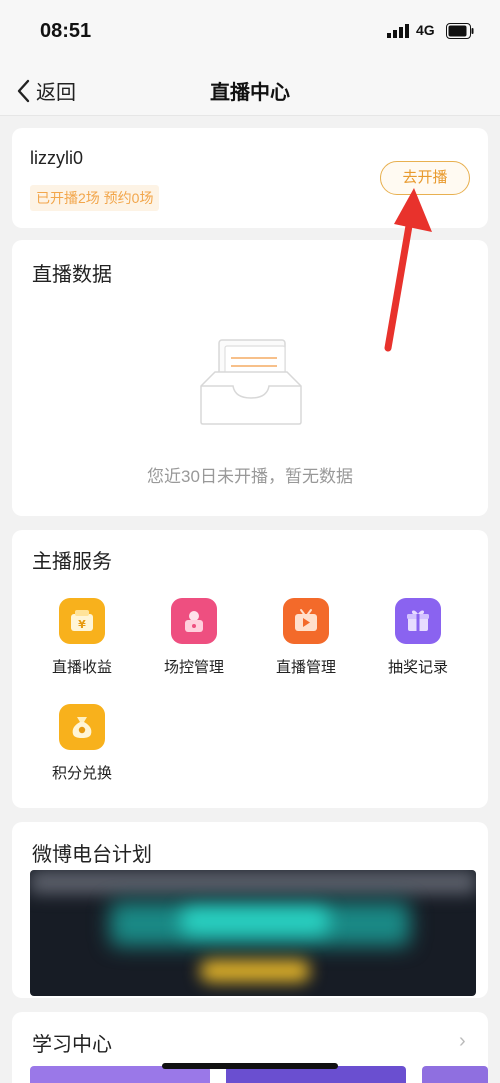 This screenshot has width=500, height=1083. Describe the element at coordinates (250, 178) in the screenshot. I see `user-card: lizzyli0 已开播2场 预约0场 去开播` at that location.